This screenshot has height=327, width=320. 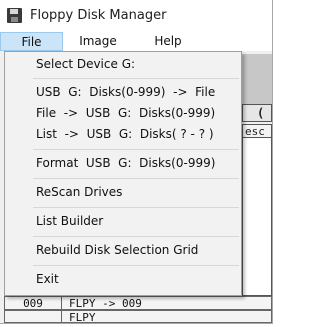 I want to click on menu-item-select-device: Select Device G:, so click(x=123, y=64).